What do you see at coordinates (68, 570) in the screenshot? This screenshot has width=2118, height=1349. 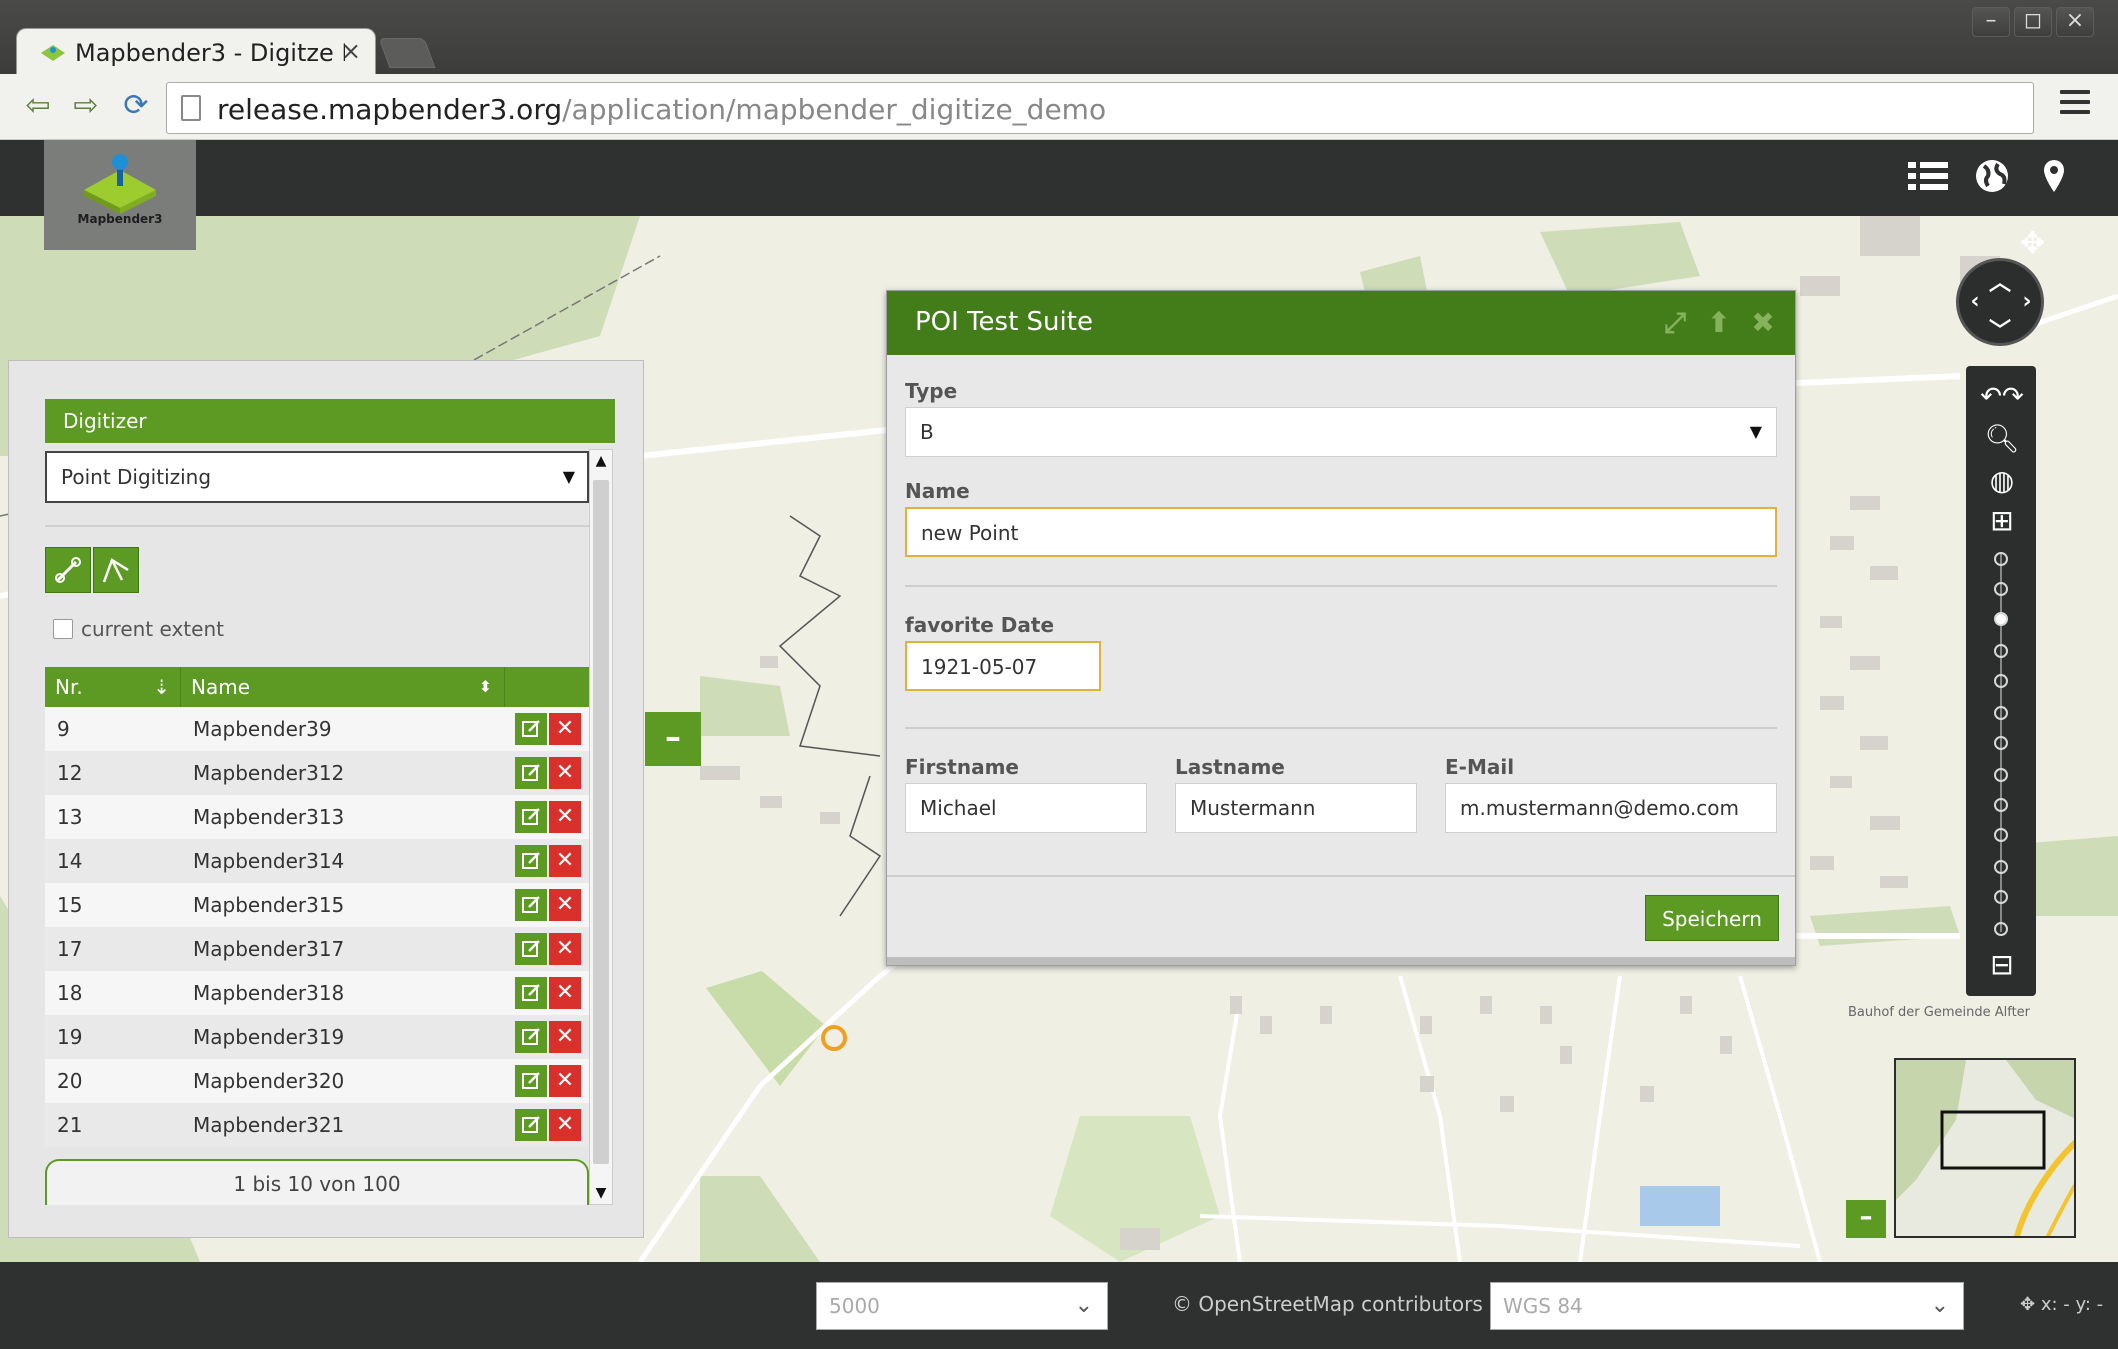 I see `draw-point-button` at bounding box center [68, 570].